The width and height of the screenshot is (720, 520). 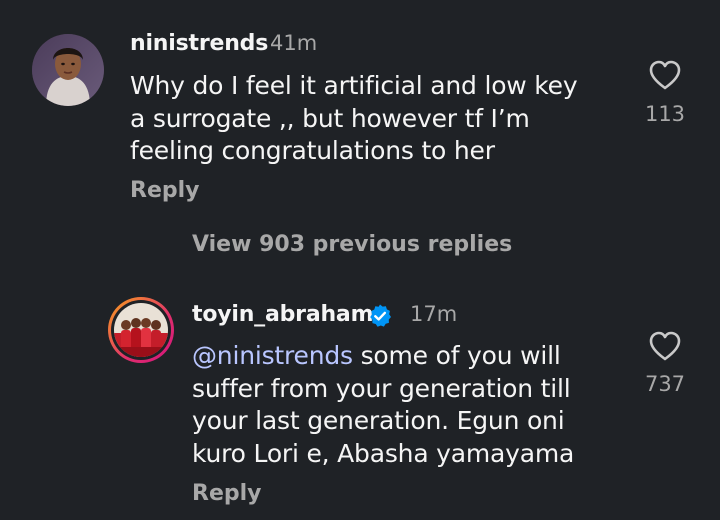 I want to click on avatar-story-ring, so click(x=141, y=330).